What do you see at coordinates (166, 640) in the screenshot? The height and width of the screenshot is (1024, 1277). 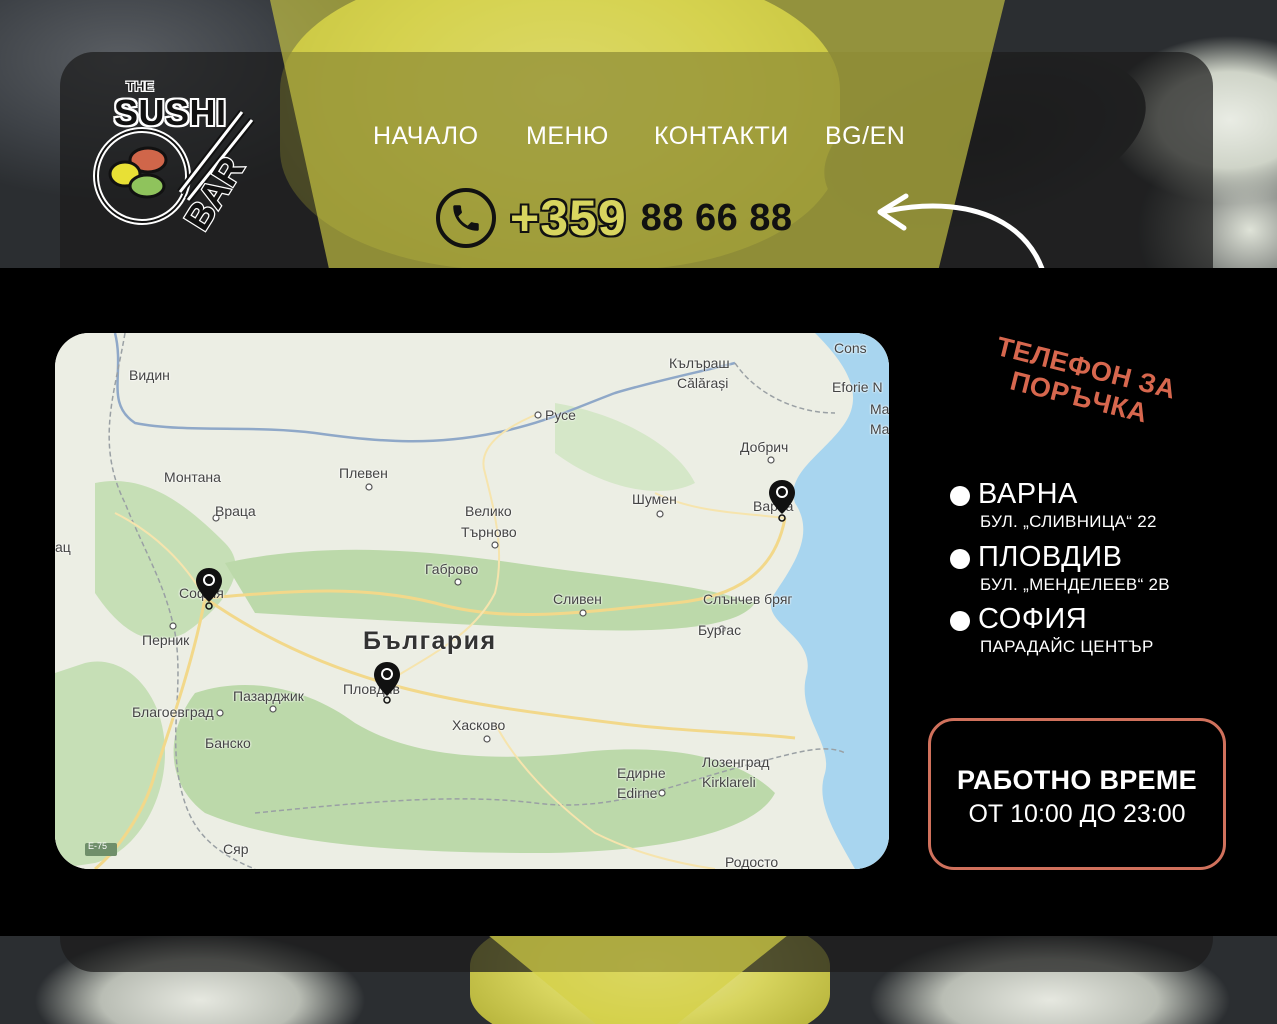 I see `map-label: Перник` at bounding box center [166, 640].